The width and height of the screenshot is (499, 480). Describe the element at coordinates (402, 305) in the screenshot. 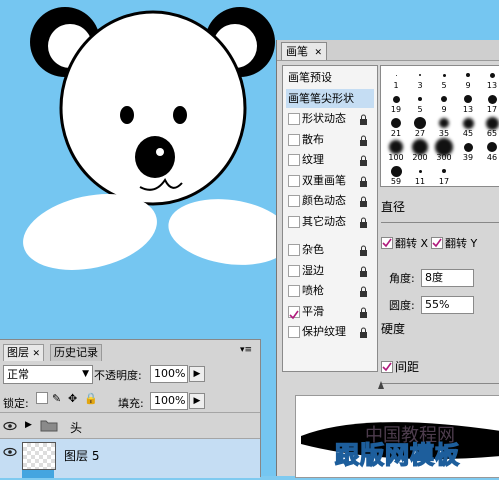

I see `roundness-label: 圆度:` at that location.